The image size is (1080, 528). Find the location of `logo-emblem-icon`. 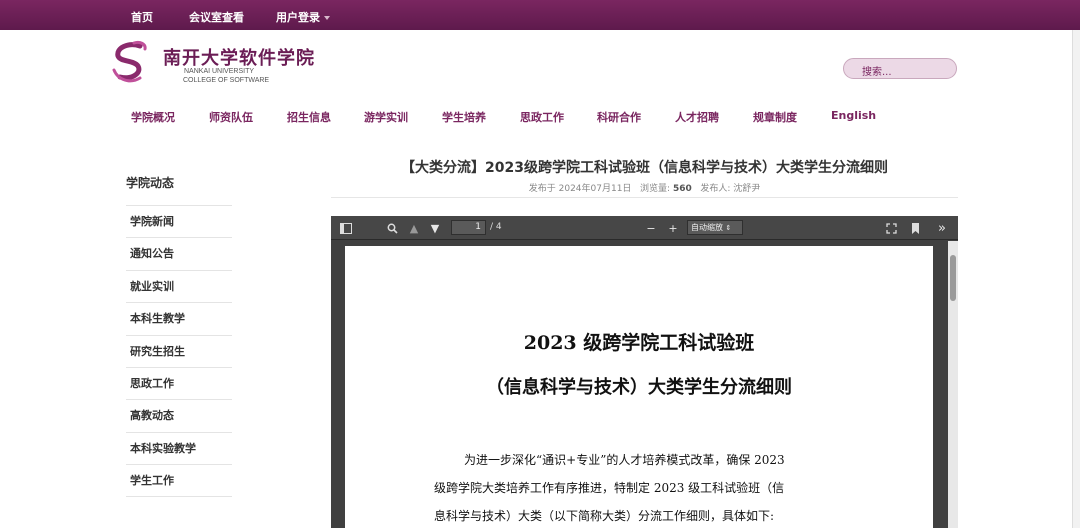

logo-emblem-icon is located at coordinates (129, 61).